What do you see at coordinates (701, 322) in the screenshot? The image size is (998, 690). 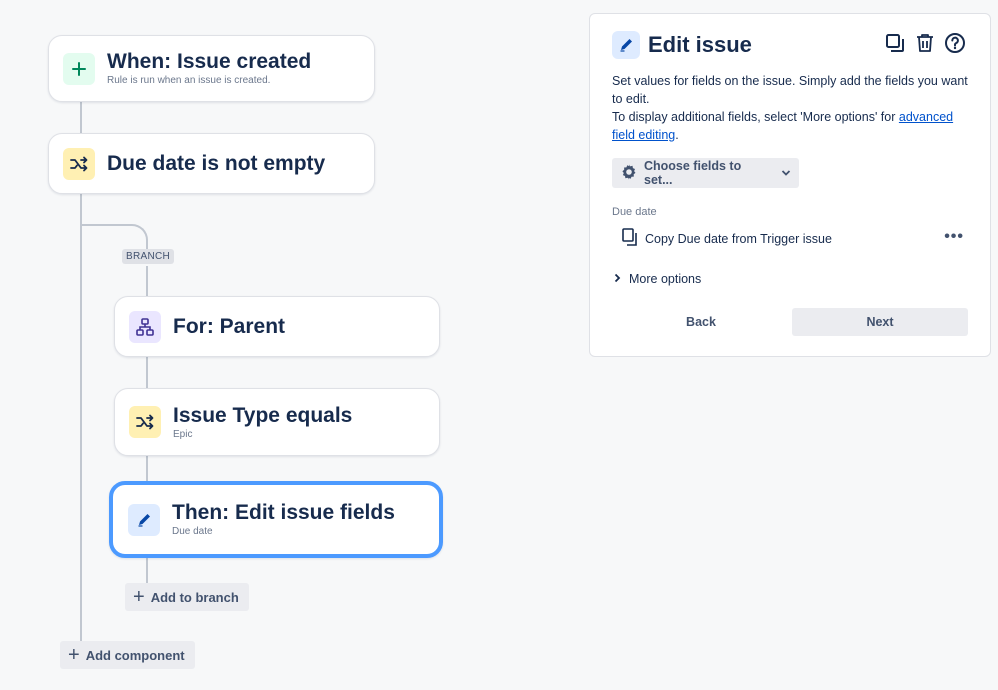 I see `back-button: Back` at bounding box center [701, 322].